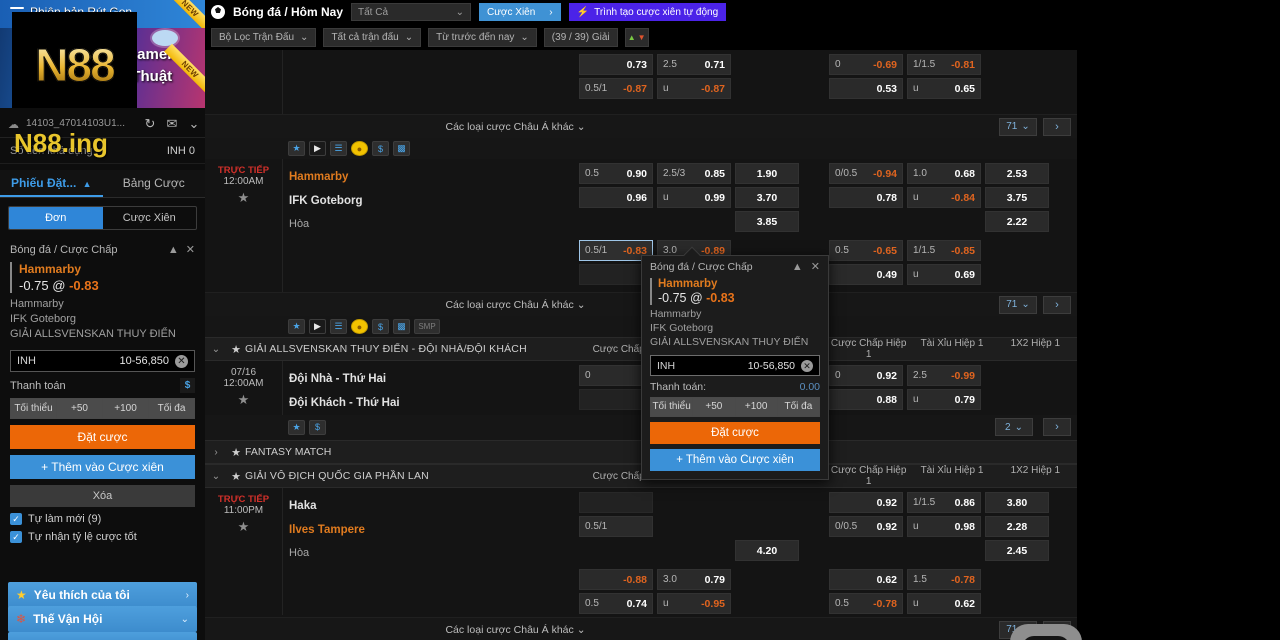 Image resolution: width=1280 pixels, height=640 pixels. What do you see at coordinates (433, 201) in the screenshot?
I see `team-away: IFK Goteborg` at bounding box center [433, 201].